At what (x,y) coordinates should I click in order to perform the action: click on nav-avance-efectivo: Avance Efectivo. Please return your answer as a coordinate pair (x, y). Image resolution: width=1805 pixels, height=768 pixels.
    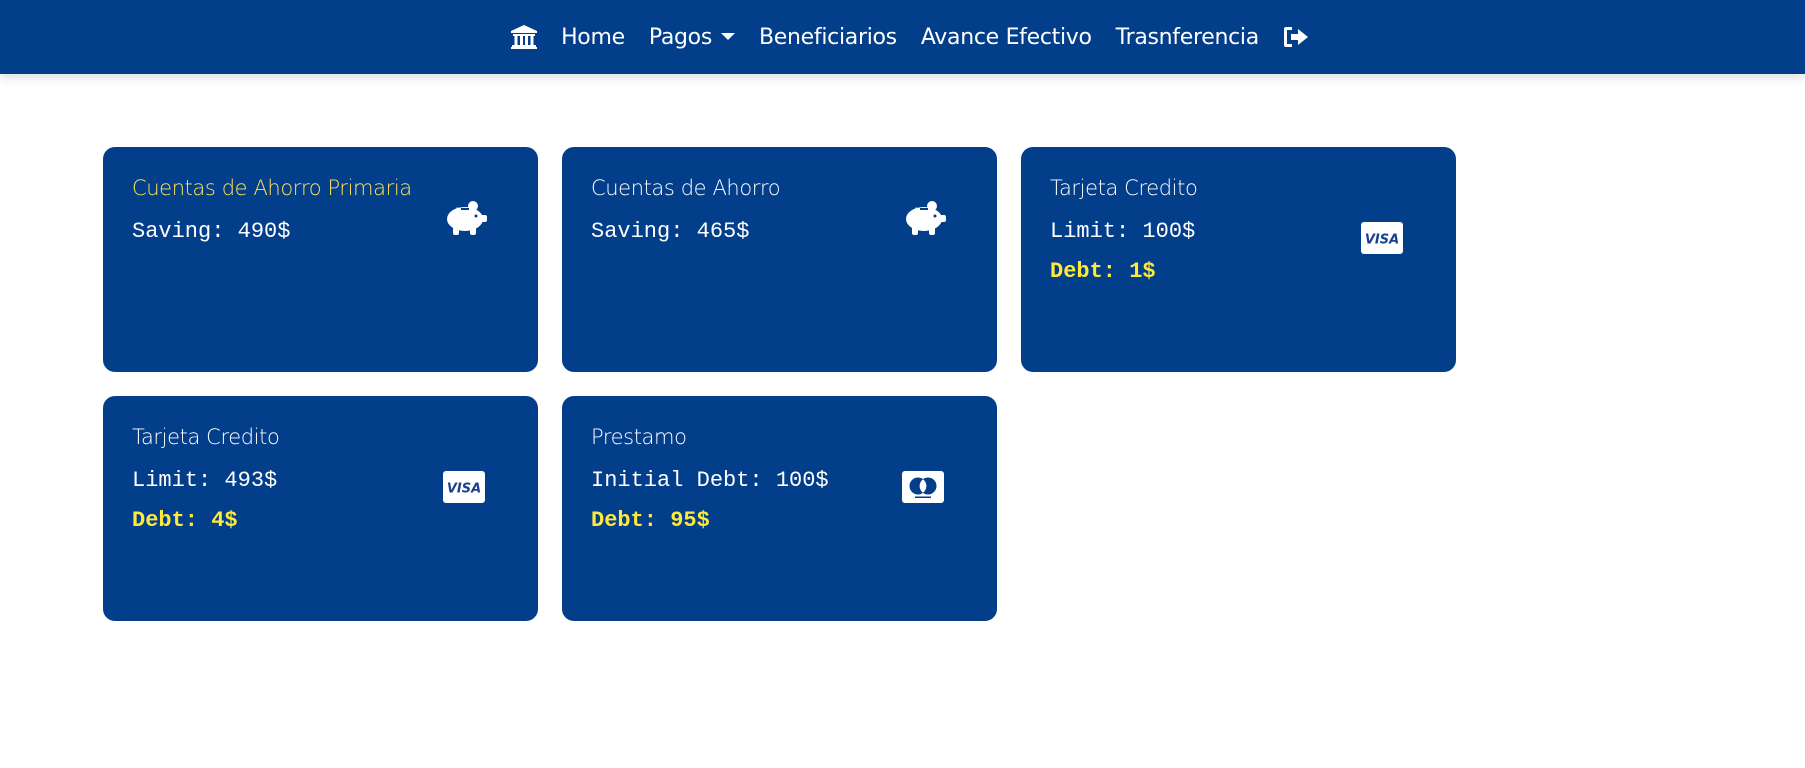
    Looking at the image, I should click on (1006, 37).